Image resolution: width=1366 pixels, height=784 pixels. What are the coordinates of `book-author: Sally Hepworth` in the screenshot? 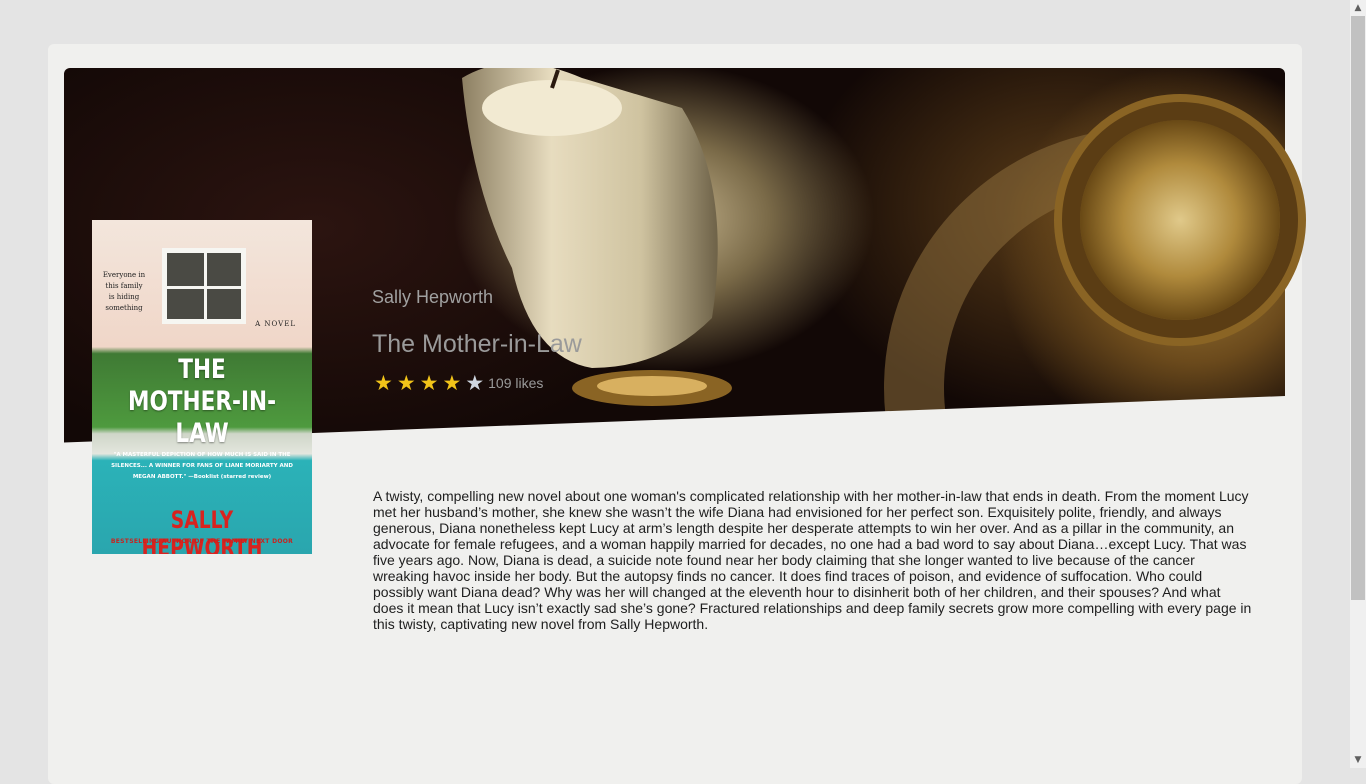 It's located at (432, 297).